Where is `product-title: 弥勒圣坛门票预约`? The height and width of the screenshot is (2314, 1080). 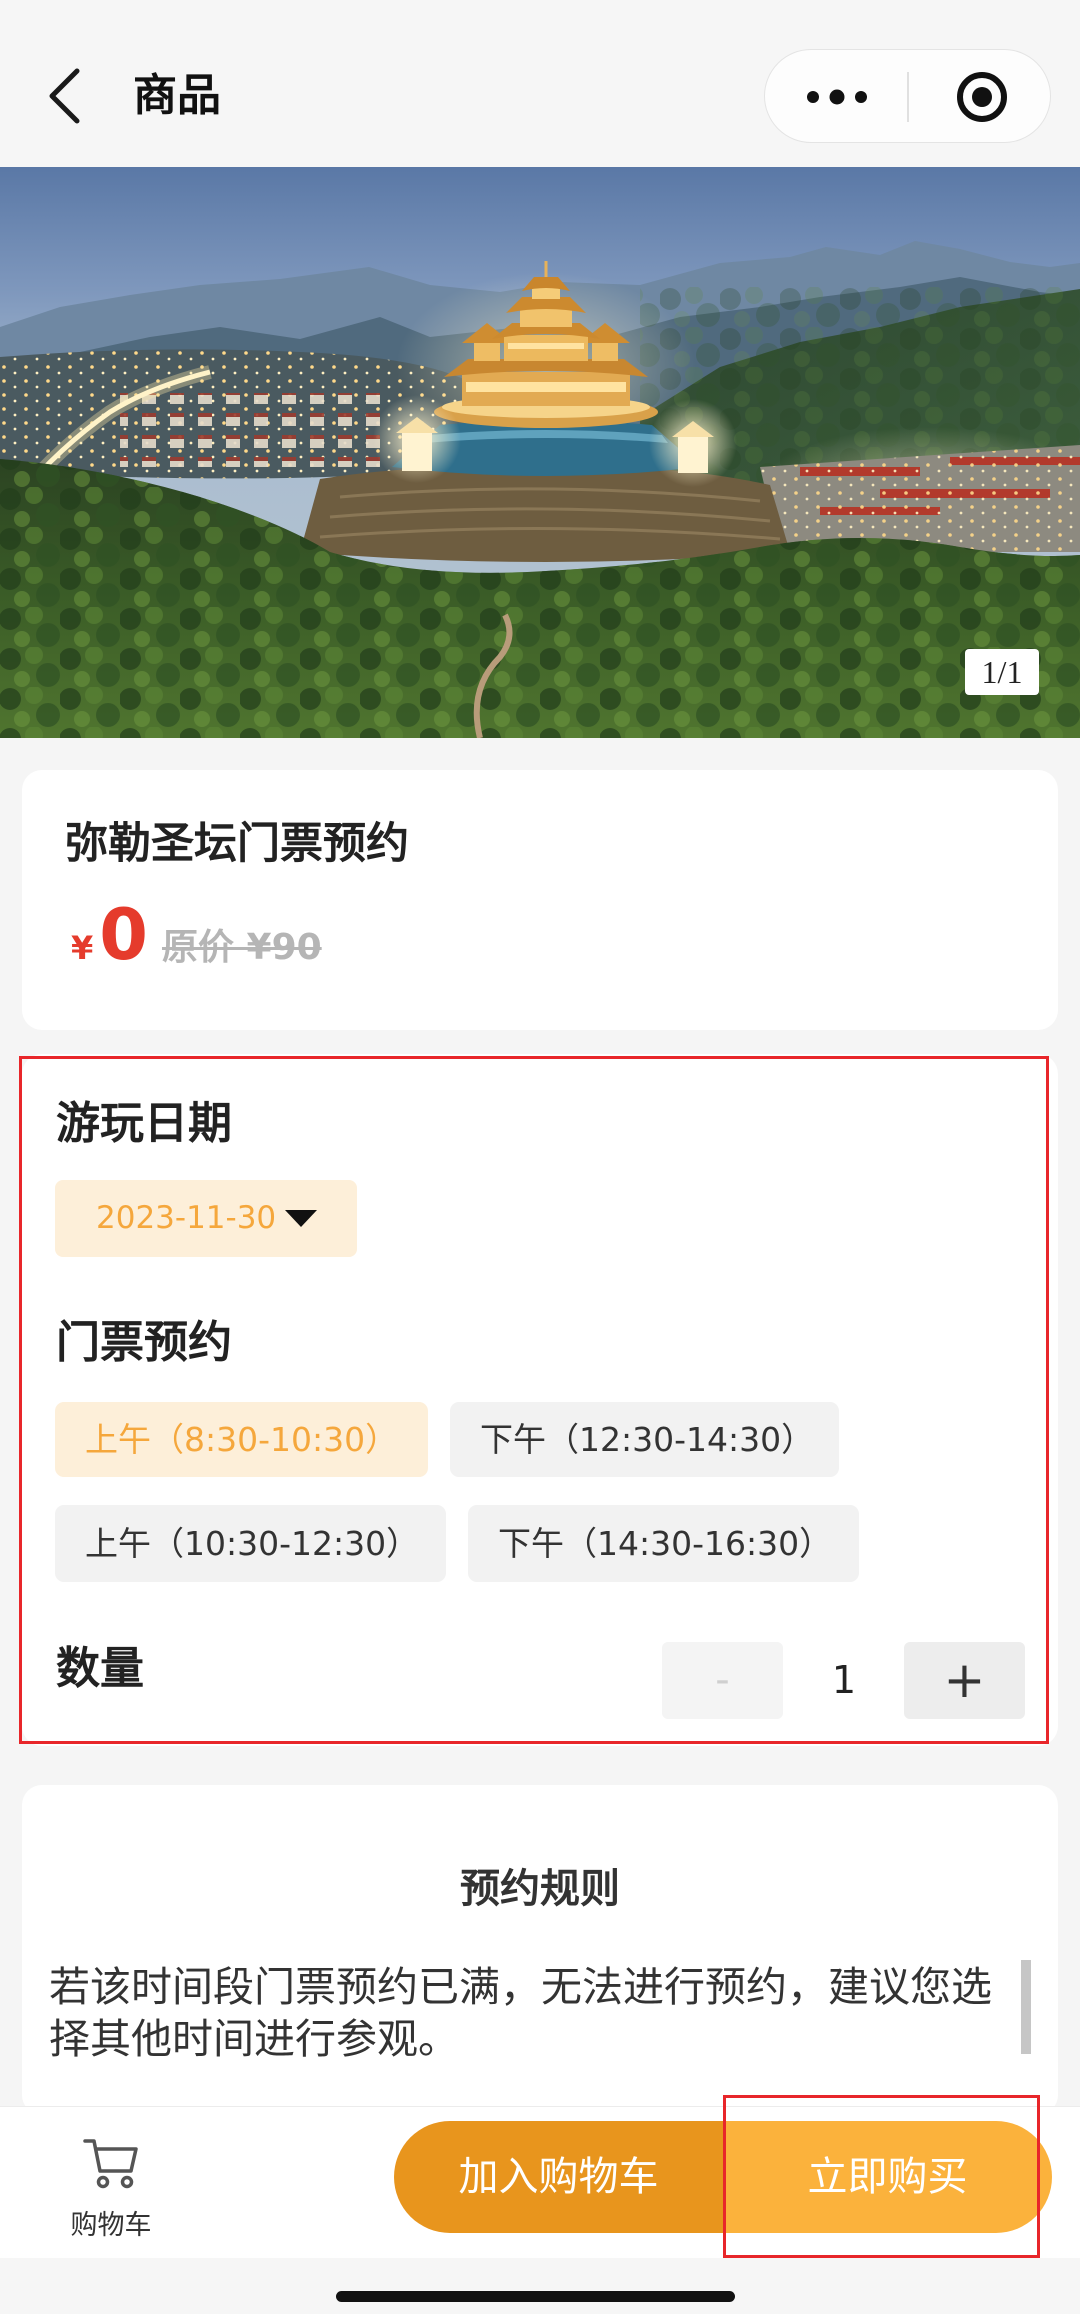
product-title: 弥勒圣坛门票预约 is located at coordinates (237, 844).